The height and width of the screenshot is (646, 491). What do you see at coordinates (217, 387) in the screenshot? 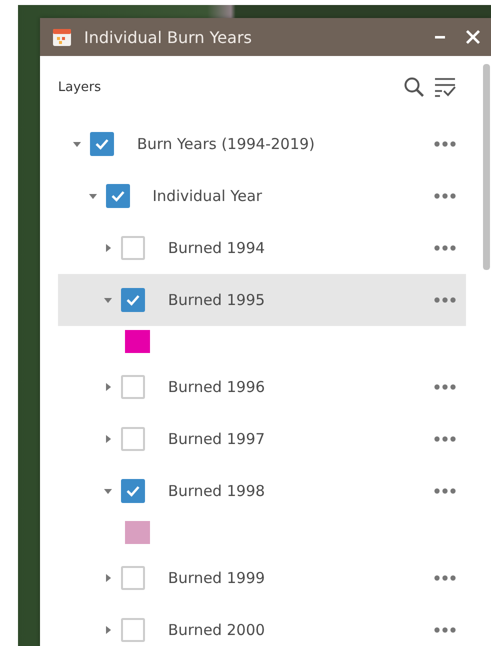
I see `layer-label: Burned 1996` at bounding box center [217, 387].